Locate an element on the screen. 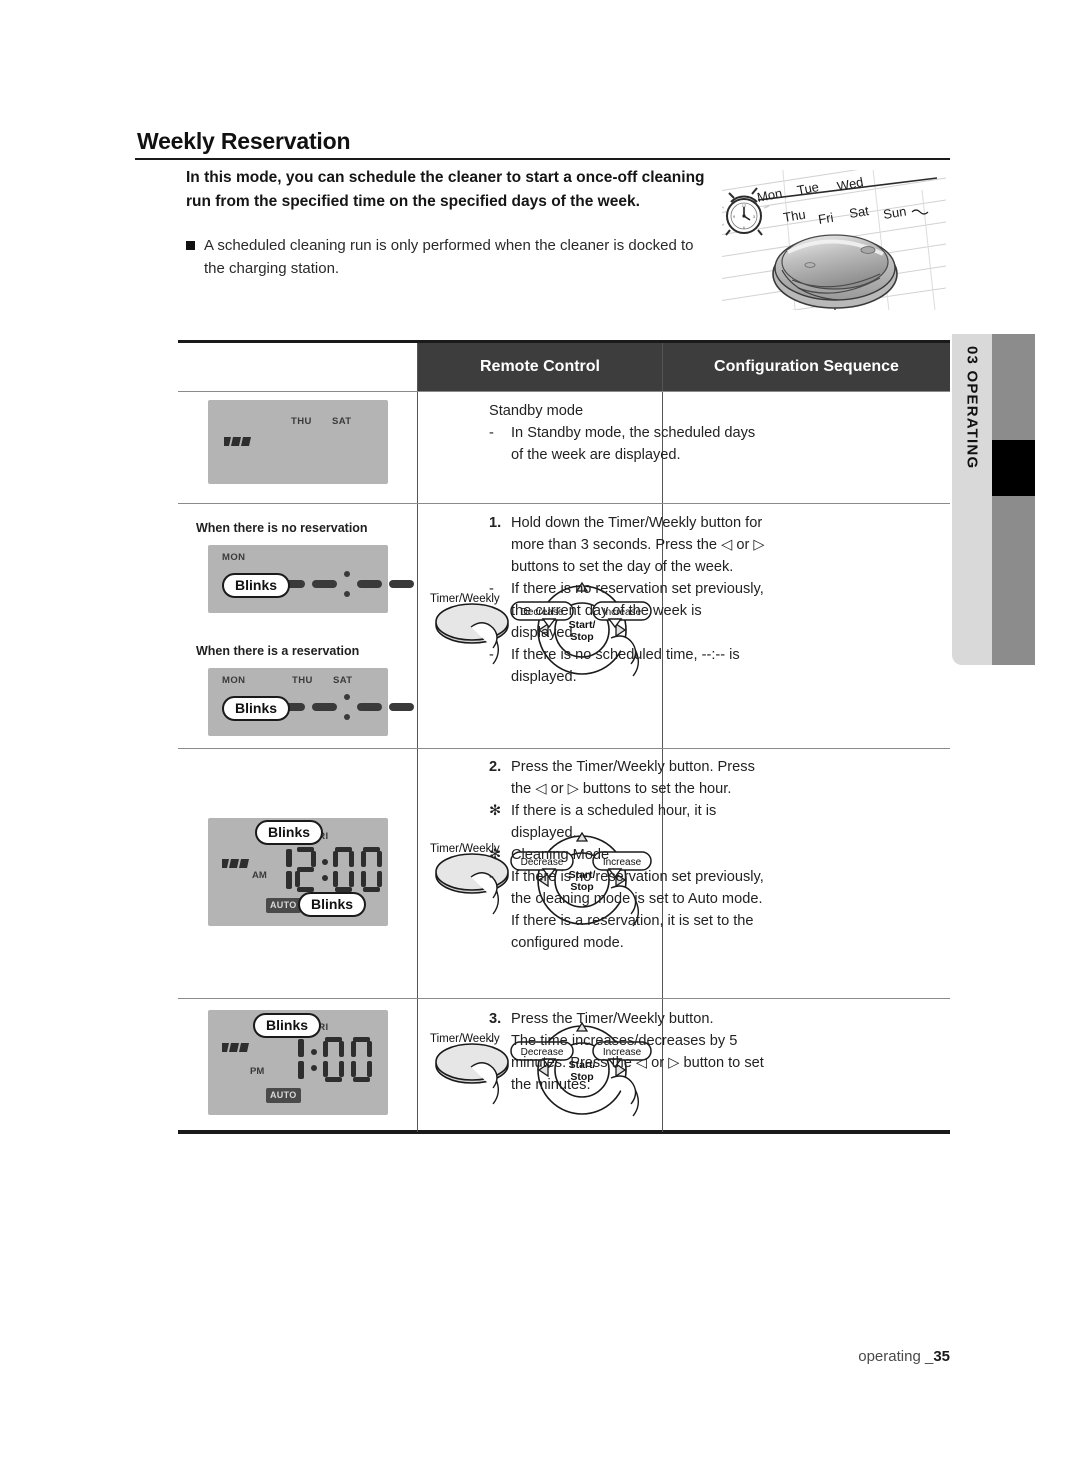 The width and height of the screenshot is (1080, 1472). sequence-body: Press the Timer/Weekly button. is located at coordinates (612, 1019).